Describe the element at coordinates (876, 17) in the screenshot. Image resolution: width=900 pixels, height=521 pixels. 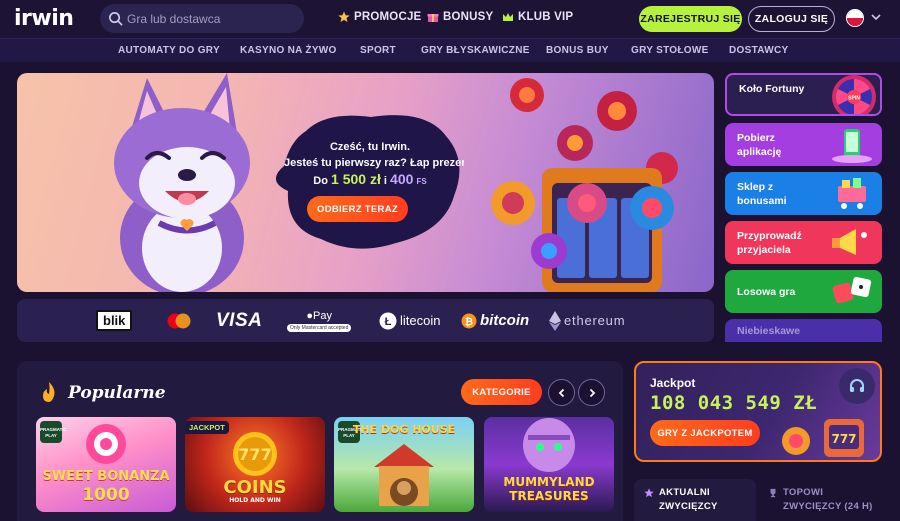
I see `chevron-down-icon` at that location.